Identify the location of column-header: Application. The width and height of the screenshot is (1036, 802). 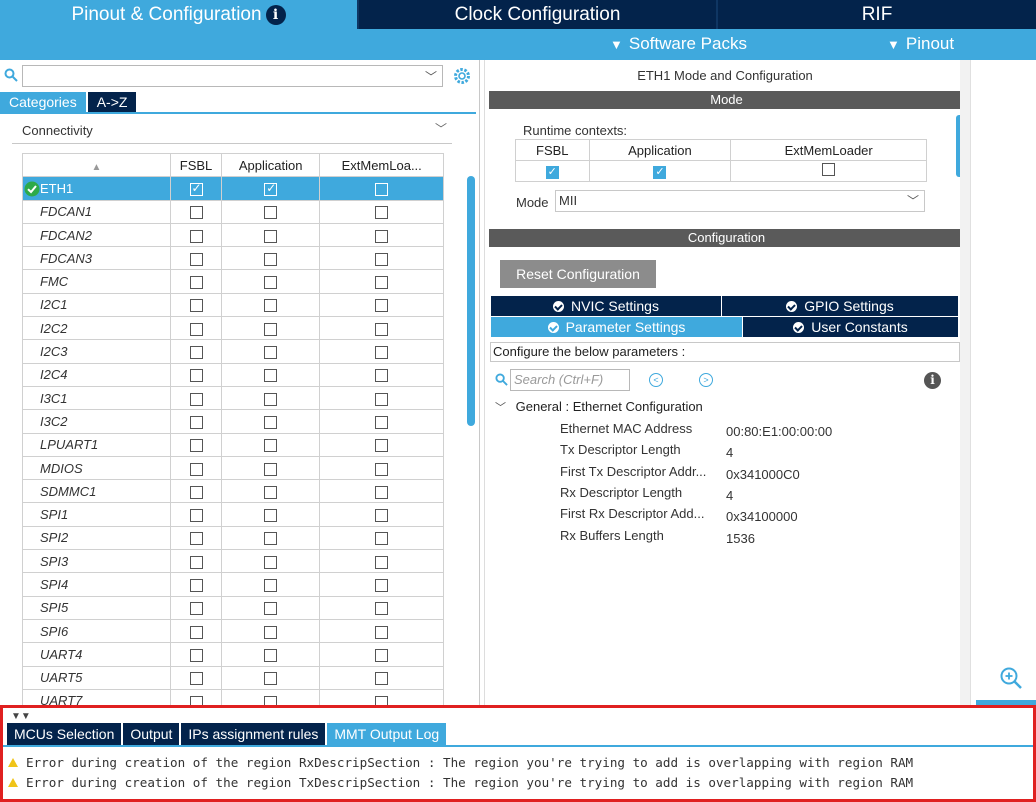
(271, 165).